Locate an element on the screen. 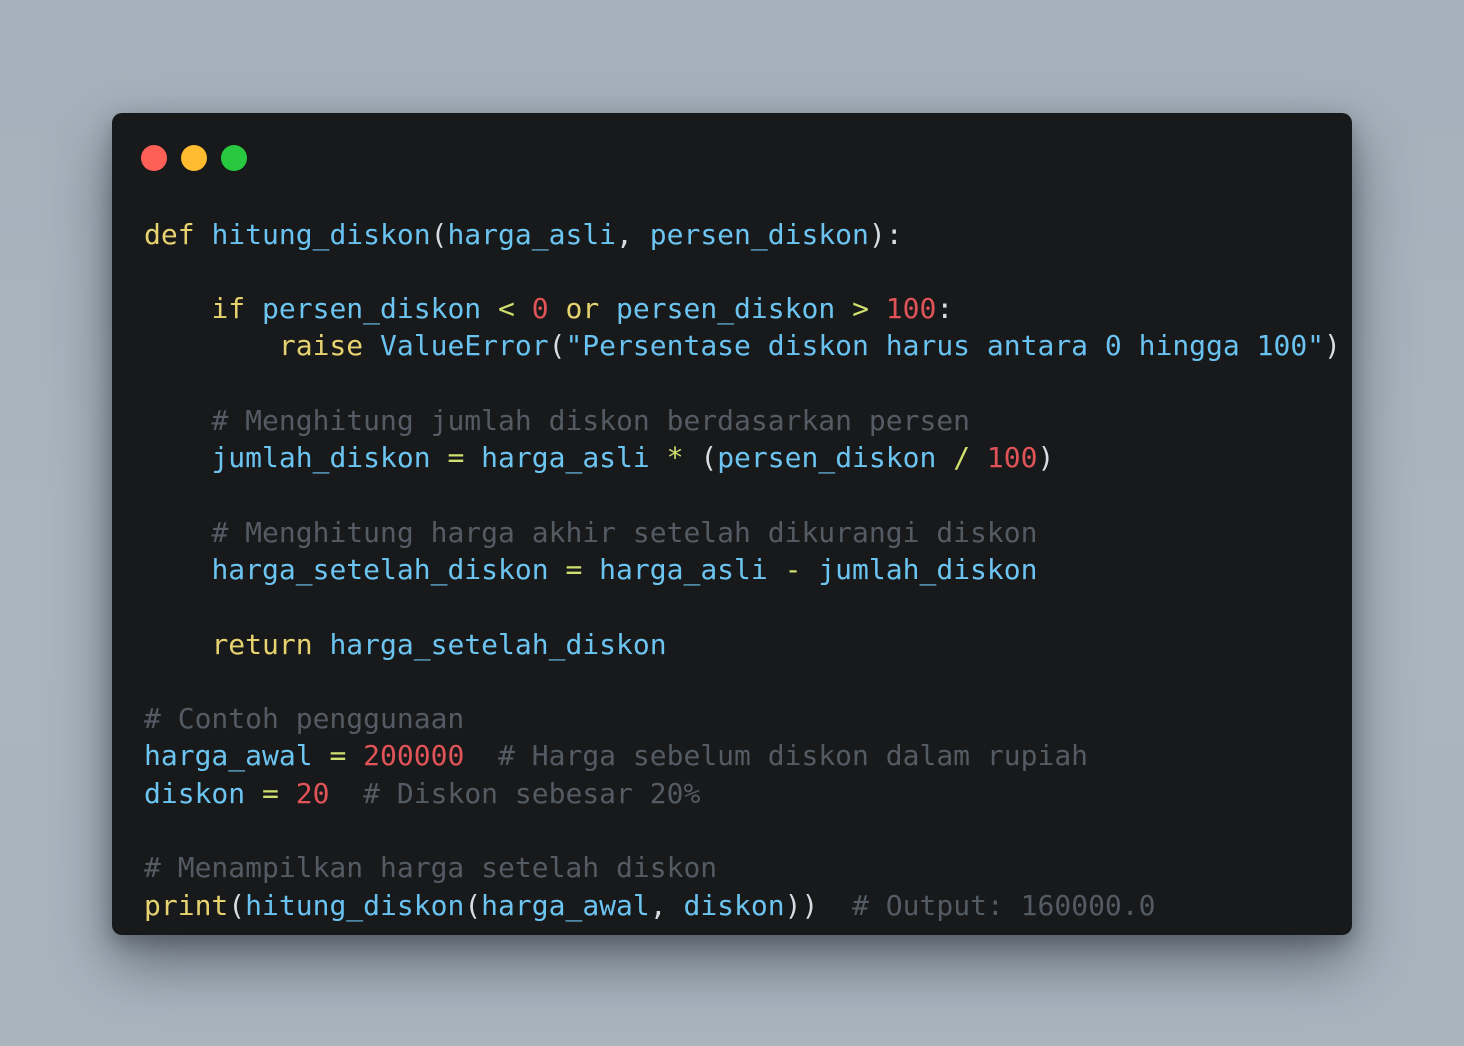 The width and height of the screenshot is (1464, 1046). code-line: # Contoh penggunaan is located at coordinates (304, 719).